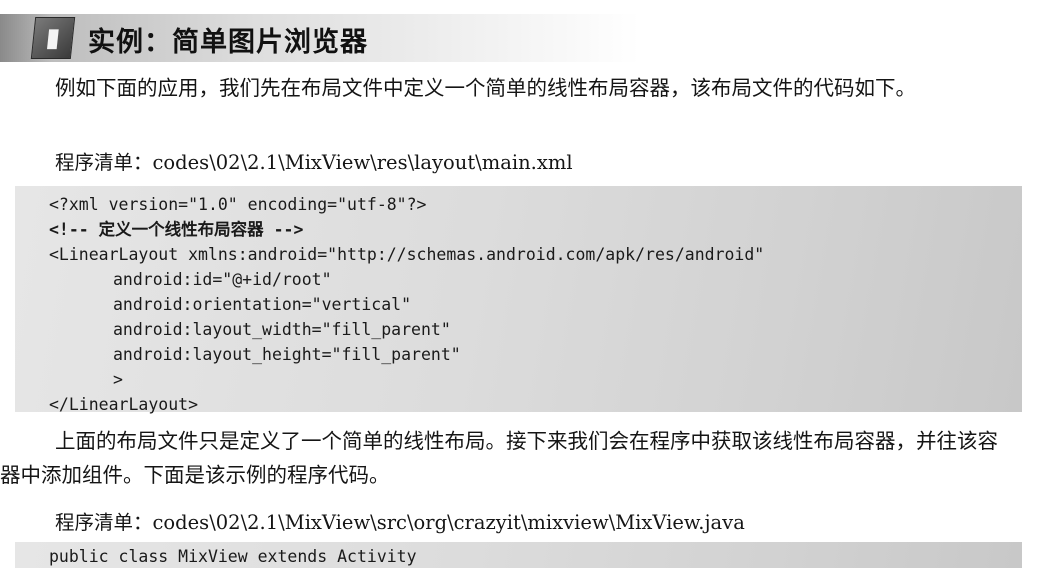 This screenshot has width=1042, height=572. I want to click on section-title: 实例：简单图片浏览器, so click(228, 42).